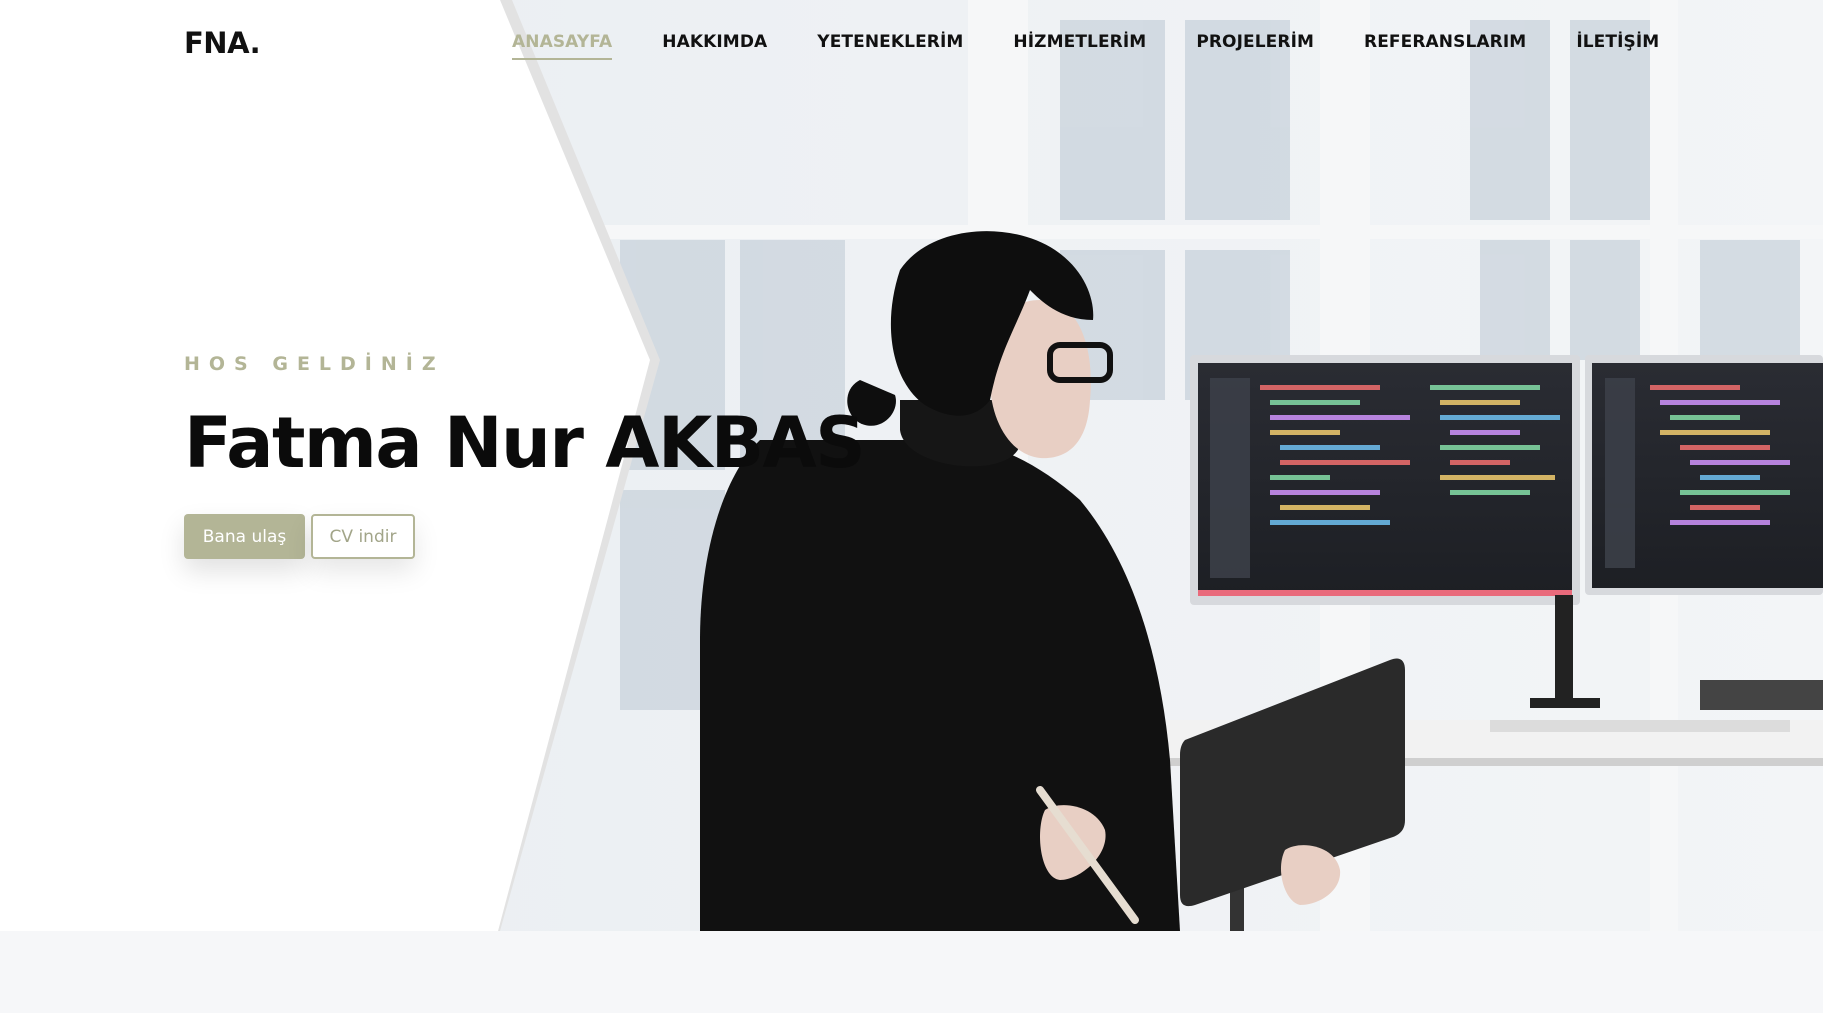 This screenshot has width=1823, height=1013. What do you see at coordinates (911, 972) in the screenshot?
I see `next-section` at bounding box center [911, 972].